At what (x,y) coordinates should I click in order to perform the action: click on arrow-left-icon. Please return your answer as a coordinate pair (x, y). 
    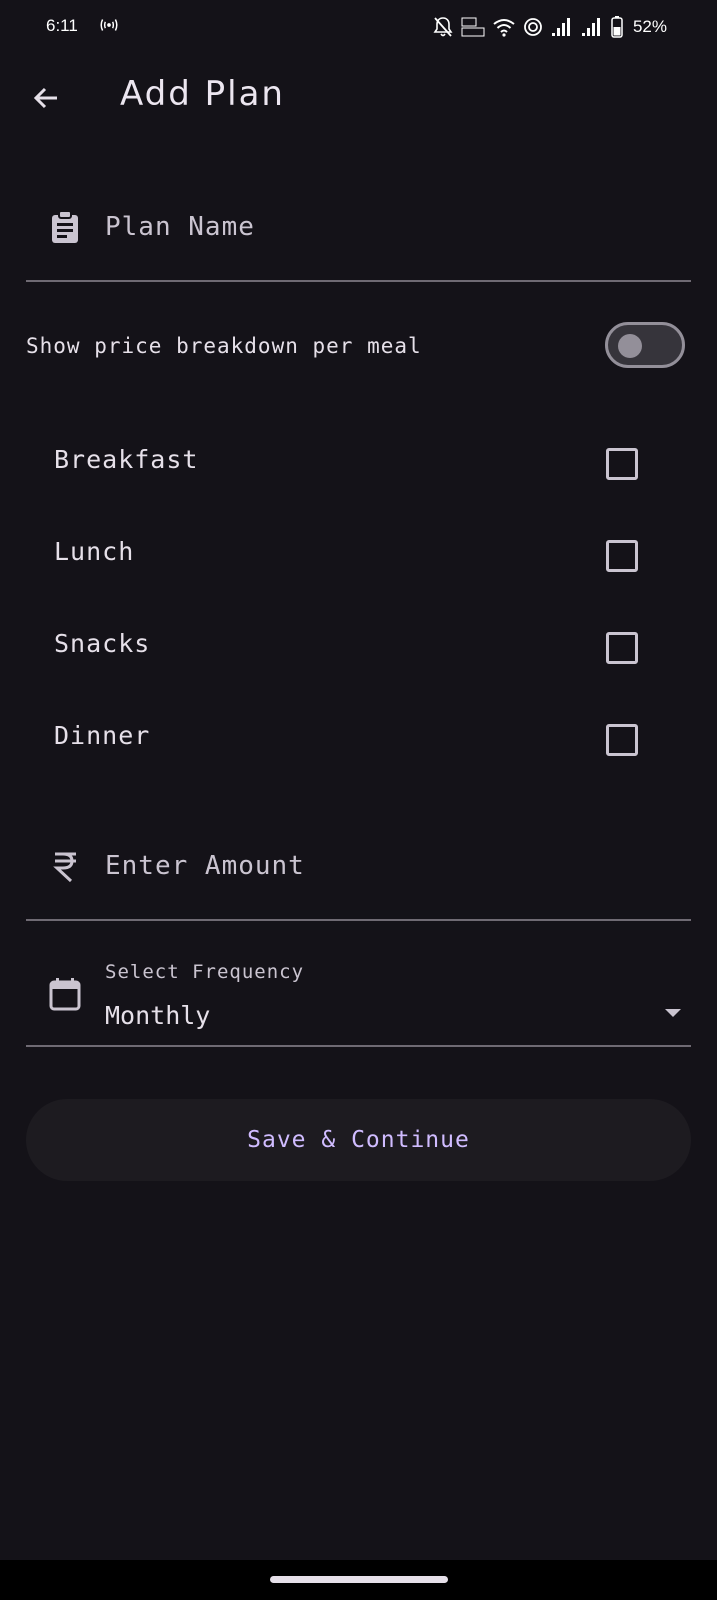
    Looking at the image, I should click on (45, 98).